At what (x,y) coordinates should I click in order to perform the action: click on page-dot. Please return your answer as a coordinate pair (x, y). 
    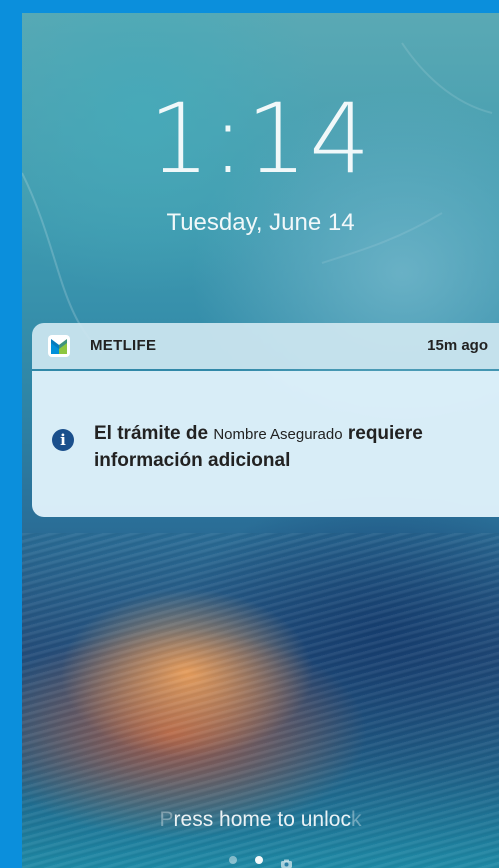
    Looking at the image, I should click on (232, 859).